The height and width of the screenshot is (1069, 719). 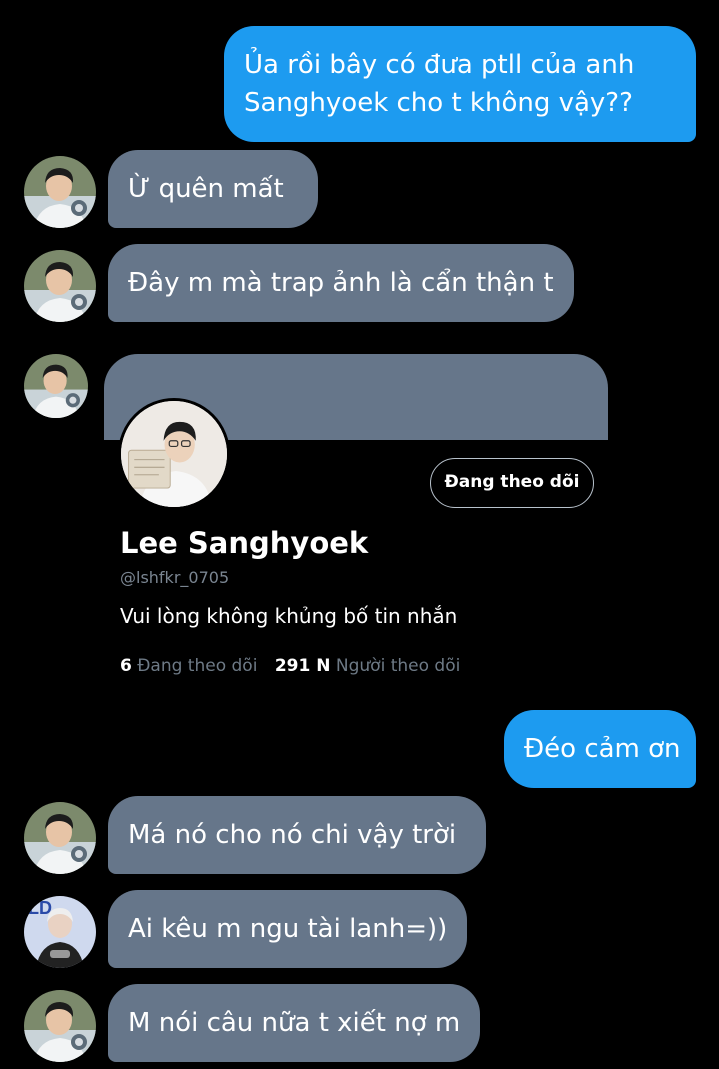 I want to click on message-bubble-incoming: Ai kêu m ngu tài lanh=)), so click(x=288, y=929).